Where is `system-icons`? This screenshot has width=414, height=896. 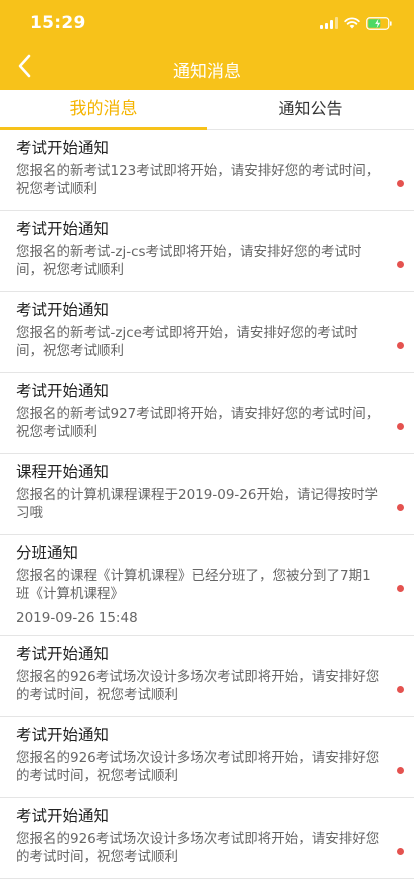
system-icons is located at coordinates (356, 23).